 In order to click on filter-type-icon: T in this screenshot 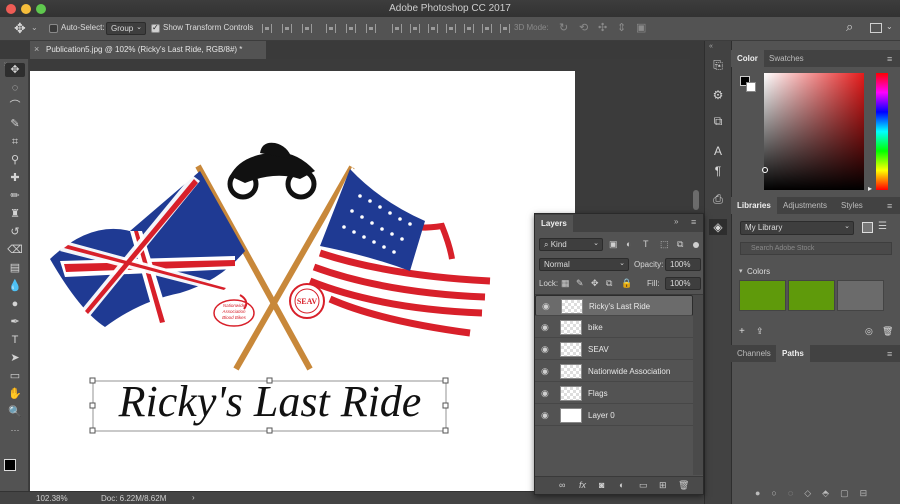, I will do `click(646, 244)`.